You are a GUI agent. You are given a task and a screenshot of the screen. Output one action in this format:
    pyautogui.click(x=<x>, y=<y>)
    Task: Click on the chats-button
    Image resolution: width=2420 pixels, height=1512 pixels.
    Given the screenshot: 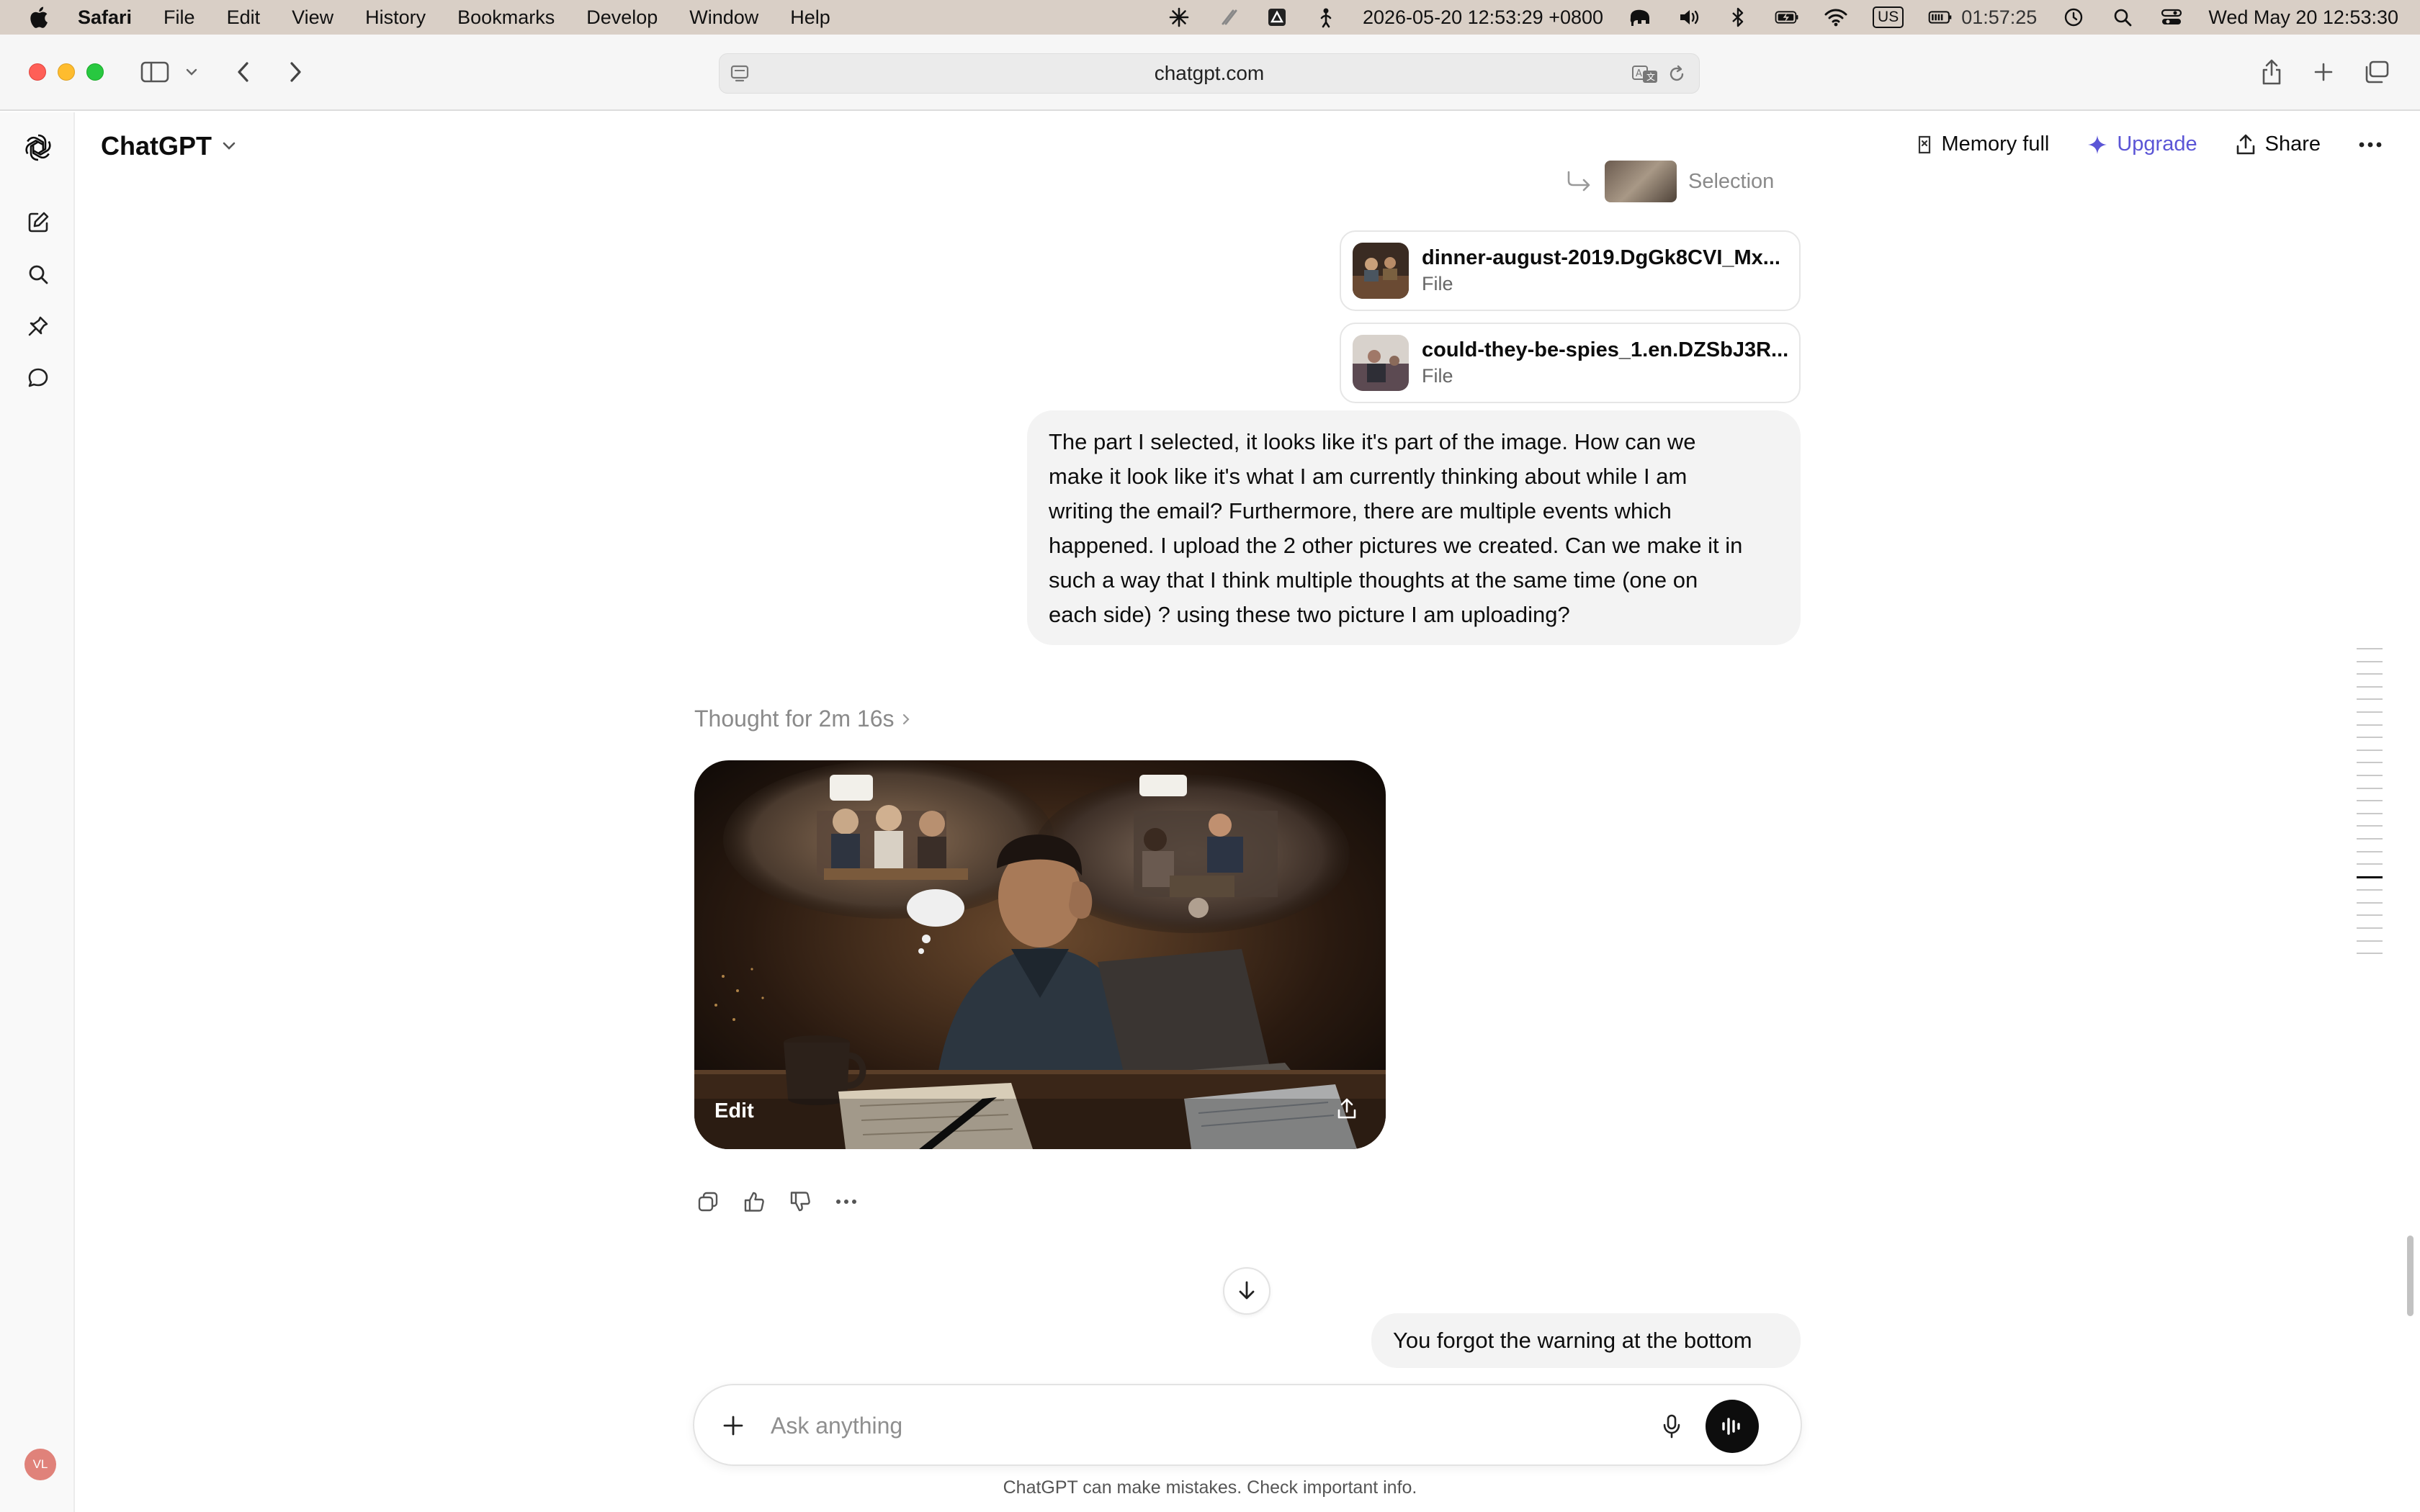 What is the action you would take?
    pyautogui.click(x=38, y=378)
    